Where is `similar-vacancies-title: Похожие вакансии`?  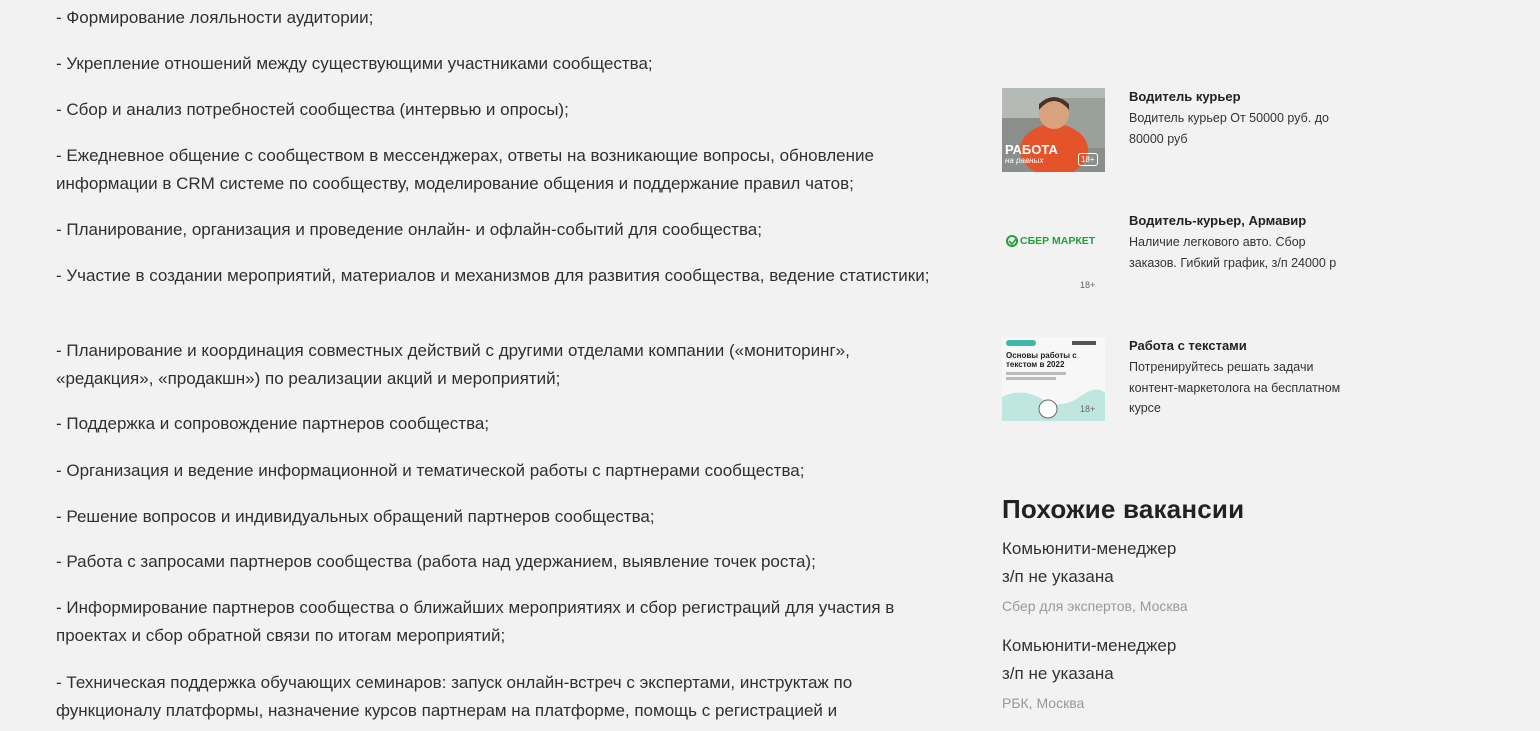 similar-vacancies-title: Похожие вакансии is located at coordinates (1123, 509).